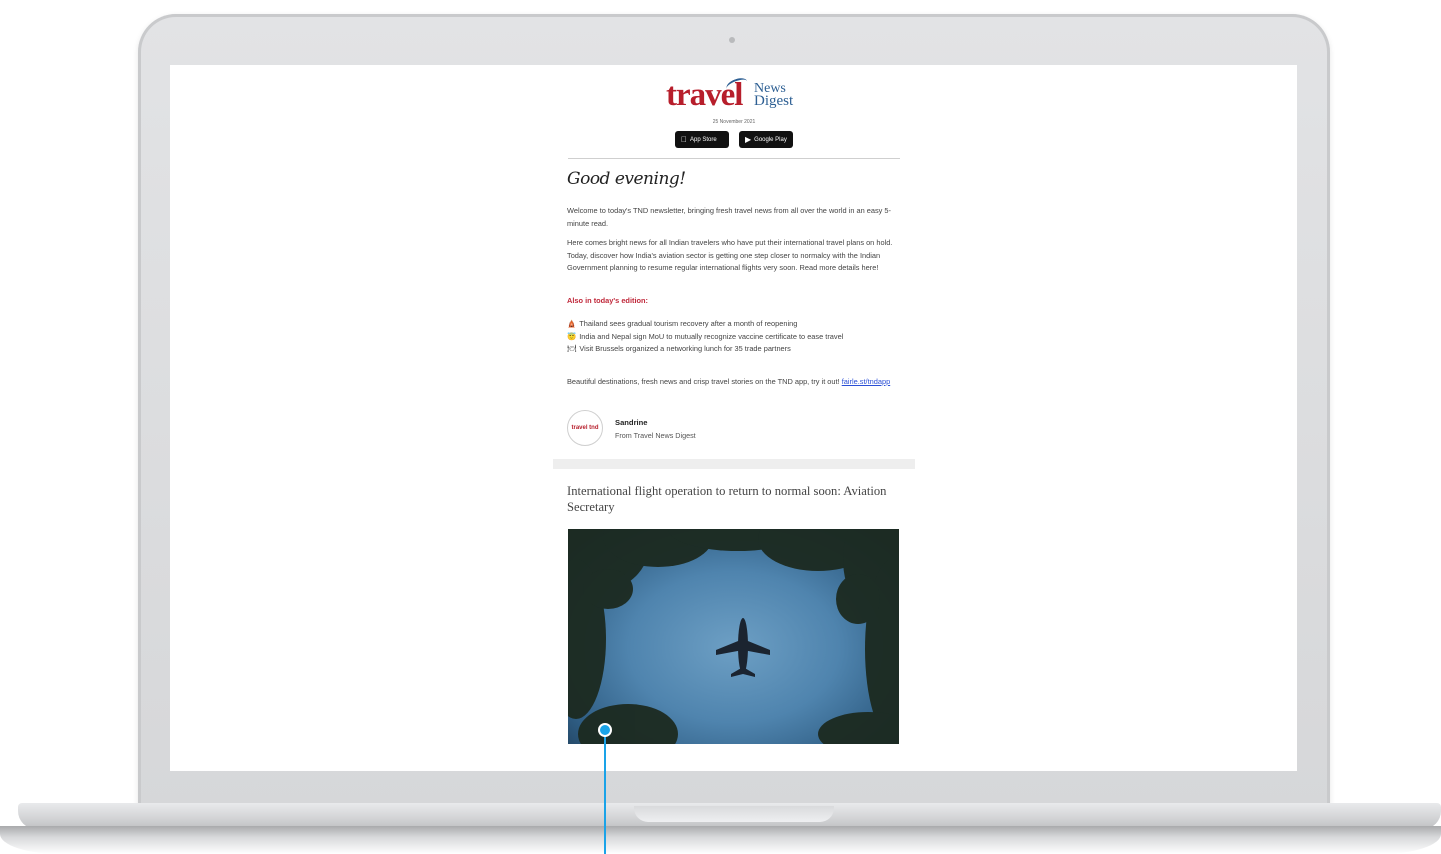 This screenshot has width=1441, height=854. I want to click on greeting: Good evening!, so click(626, 179).